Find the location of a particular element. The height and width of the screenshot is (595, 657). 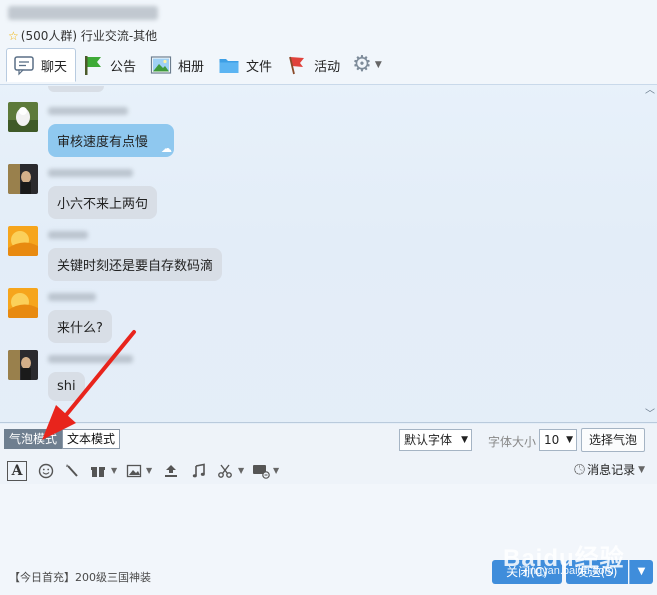

group-info: ☆ (500人群) 行业交流-其他 is located at coordinates (82, 35).